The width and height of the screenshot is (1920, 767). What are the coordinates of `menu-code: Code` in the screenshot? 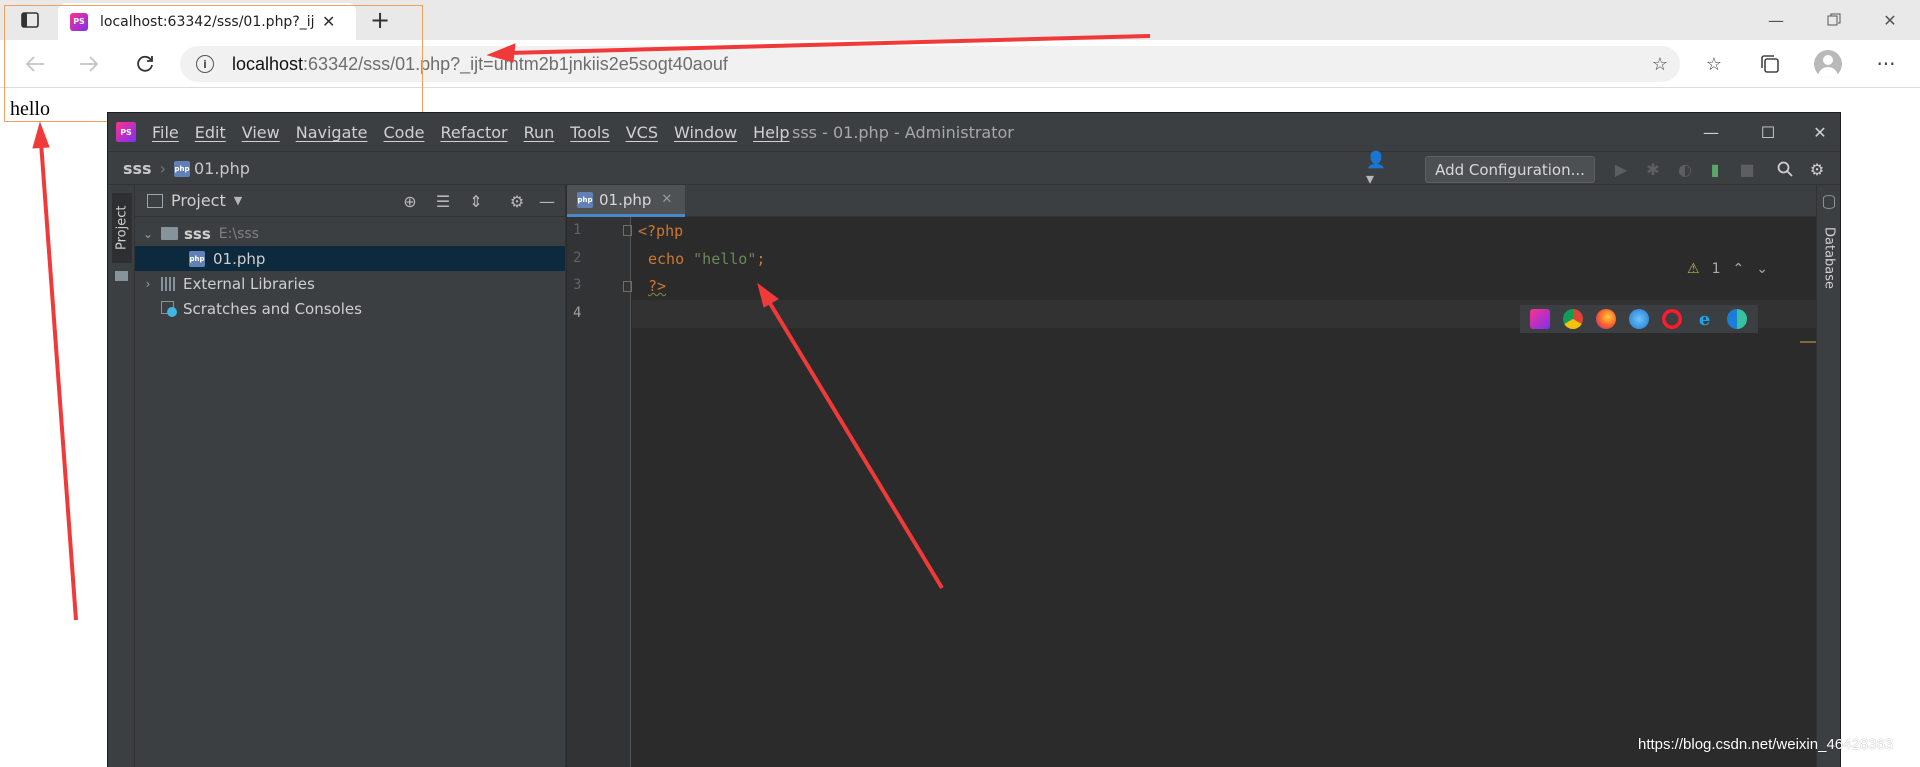 It's located at (404, 132).